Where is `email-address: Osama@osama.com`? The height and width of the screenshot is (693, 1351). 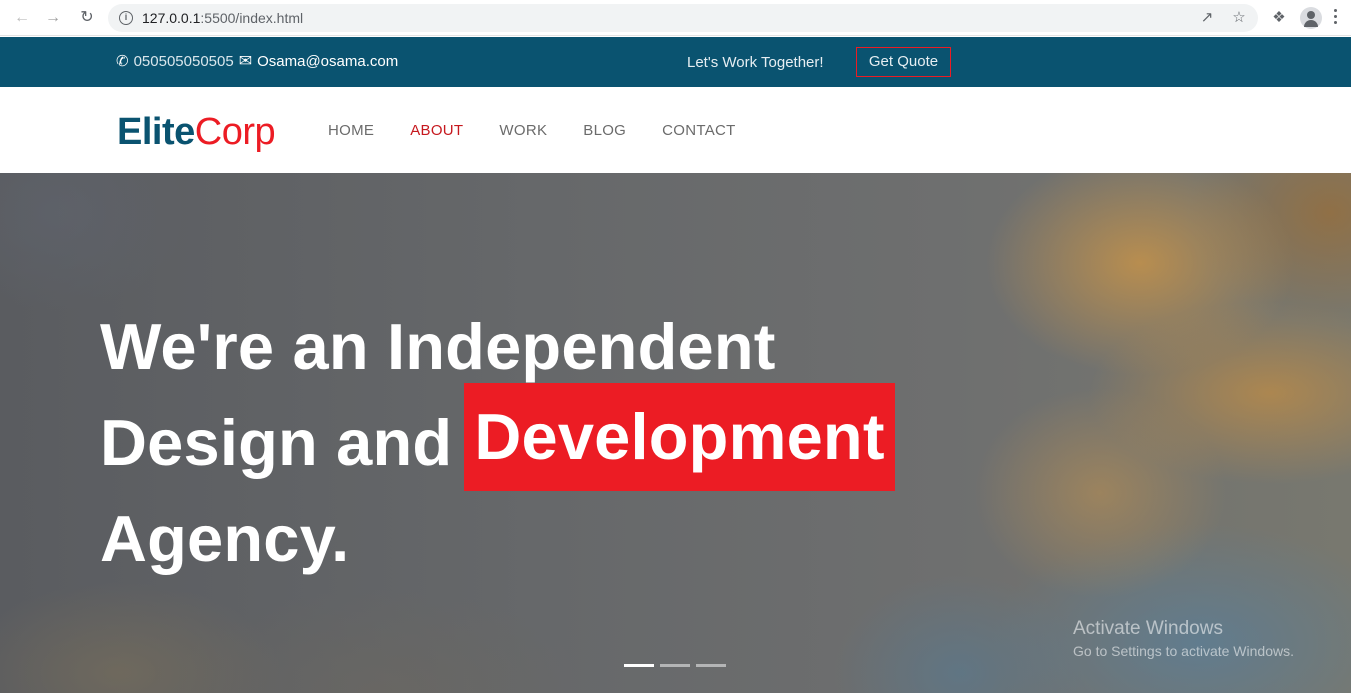
email-address: Osama@osama.com is located at coordinates (328, 61).